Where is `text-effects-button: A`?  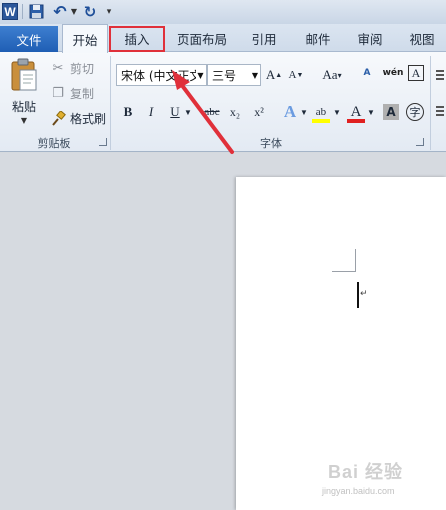
text-effects-button: A is located at coordinates (290, 112).